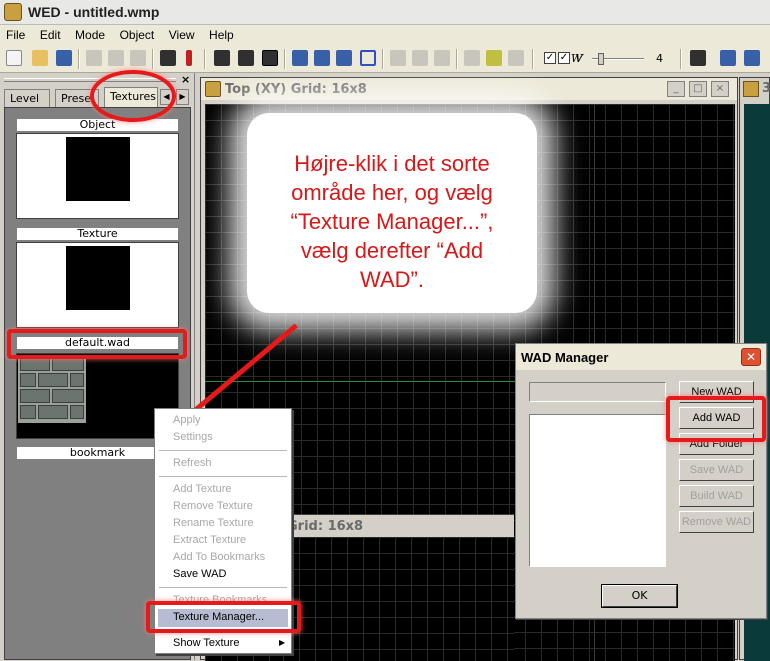 This screenshot has height=661, width=770. I want to click on scale-tool-icon, so click(270, 58).